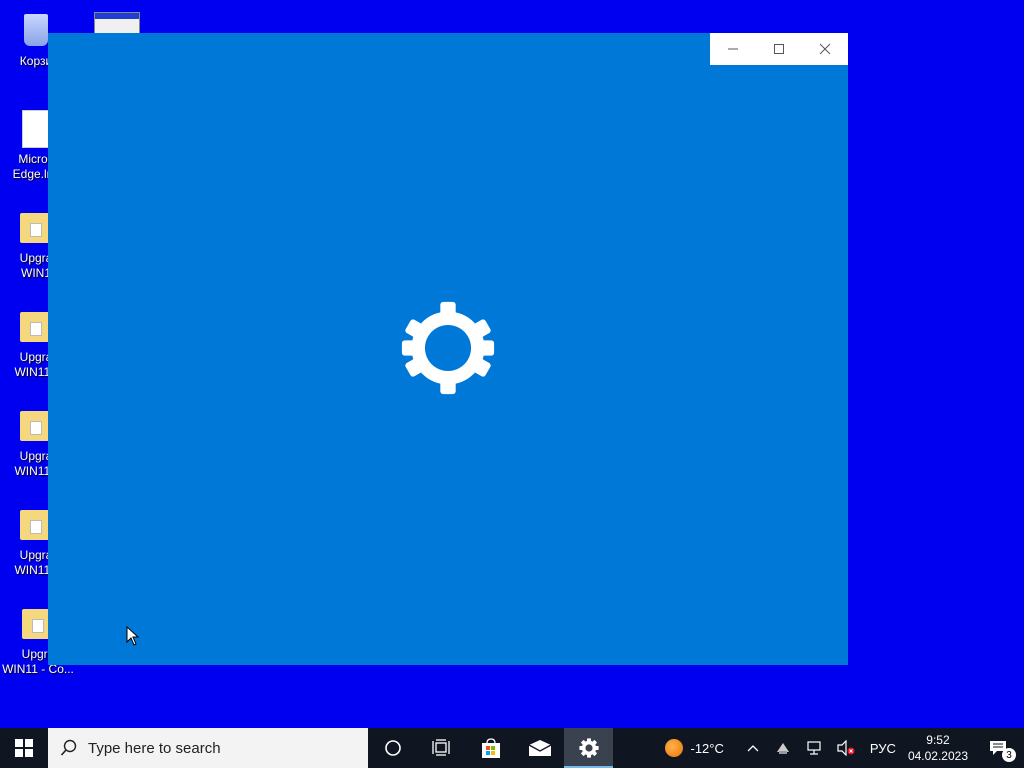  I want to click on chevron-up-icon, so click(753, 748).